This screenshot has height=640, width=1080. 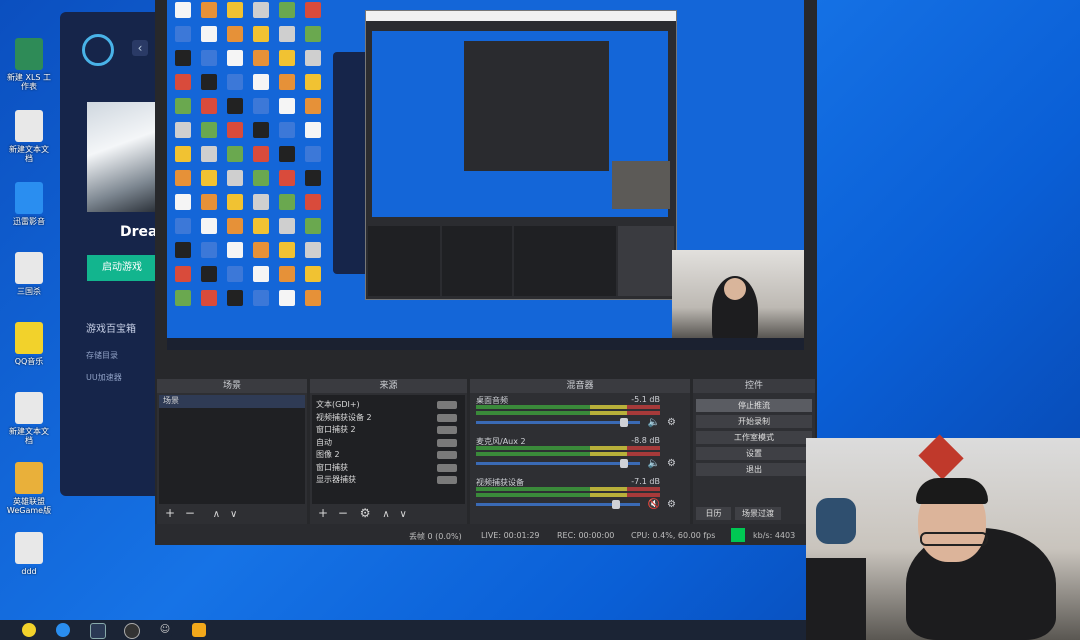 What do you see at coordinates (754, 386) in the screenshot?
I see `controls-header: 控件` at bounding box center [754, 386].